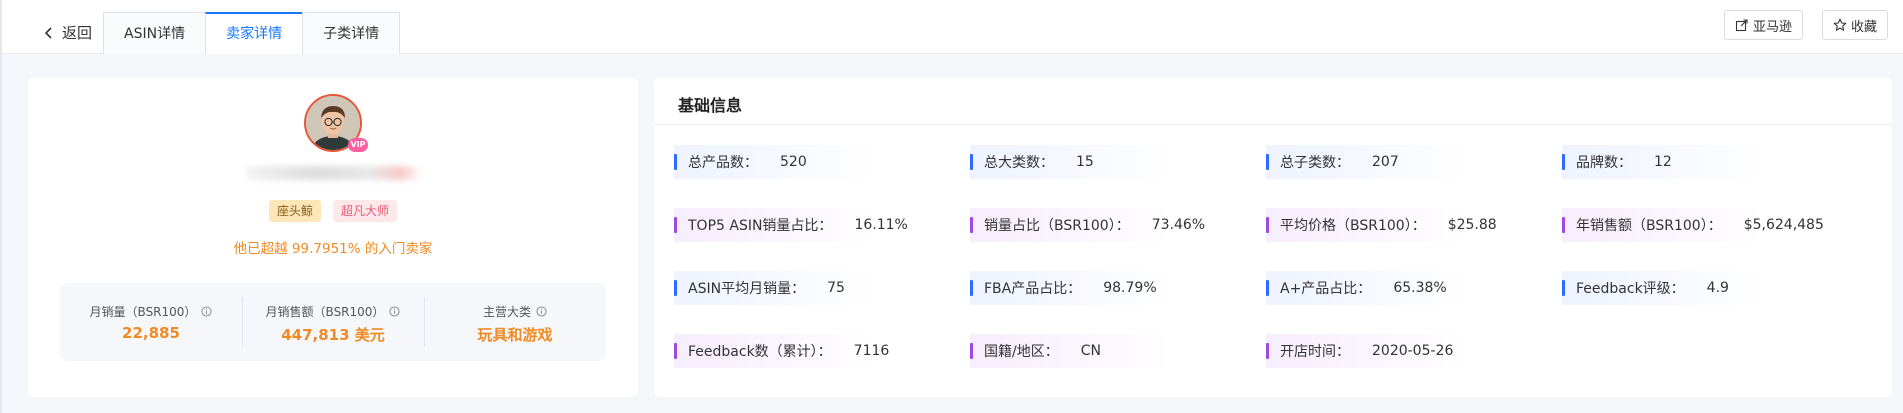 This screenshot has width=1903, height=413. Describe the element at coordinates (952, 27) in the screenshot. I see `top-bar: 返回 ASIN详情 卖家详情 子类详情 亚马逊 收藏` at that location.